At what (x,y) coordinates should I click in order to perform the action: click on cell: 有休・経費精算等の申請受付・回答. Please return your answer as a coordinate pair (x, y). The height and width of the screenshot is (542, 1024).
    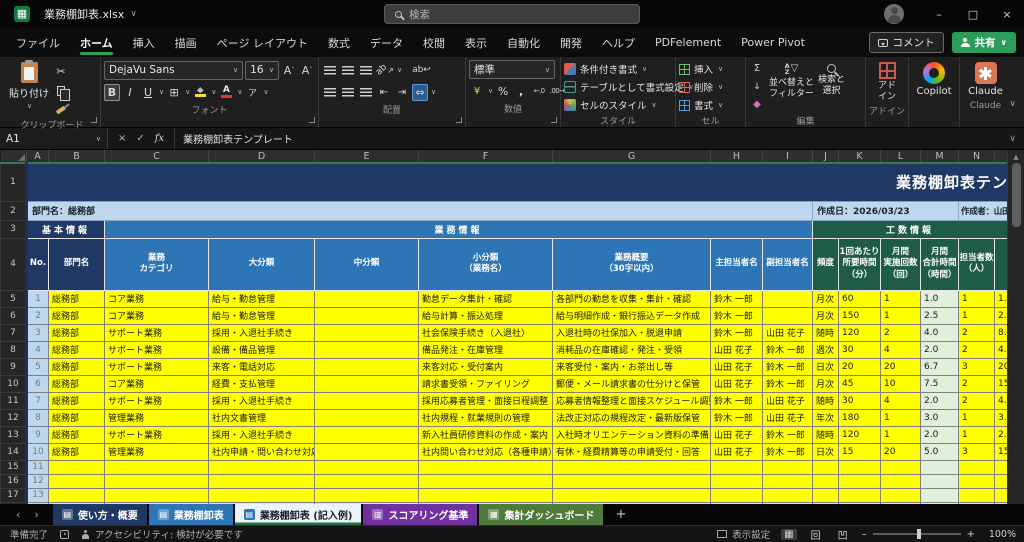
    Looking at the image, I should click on (631, 451).